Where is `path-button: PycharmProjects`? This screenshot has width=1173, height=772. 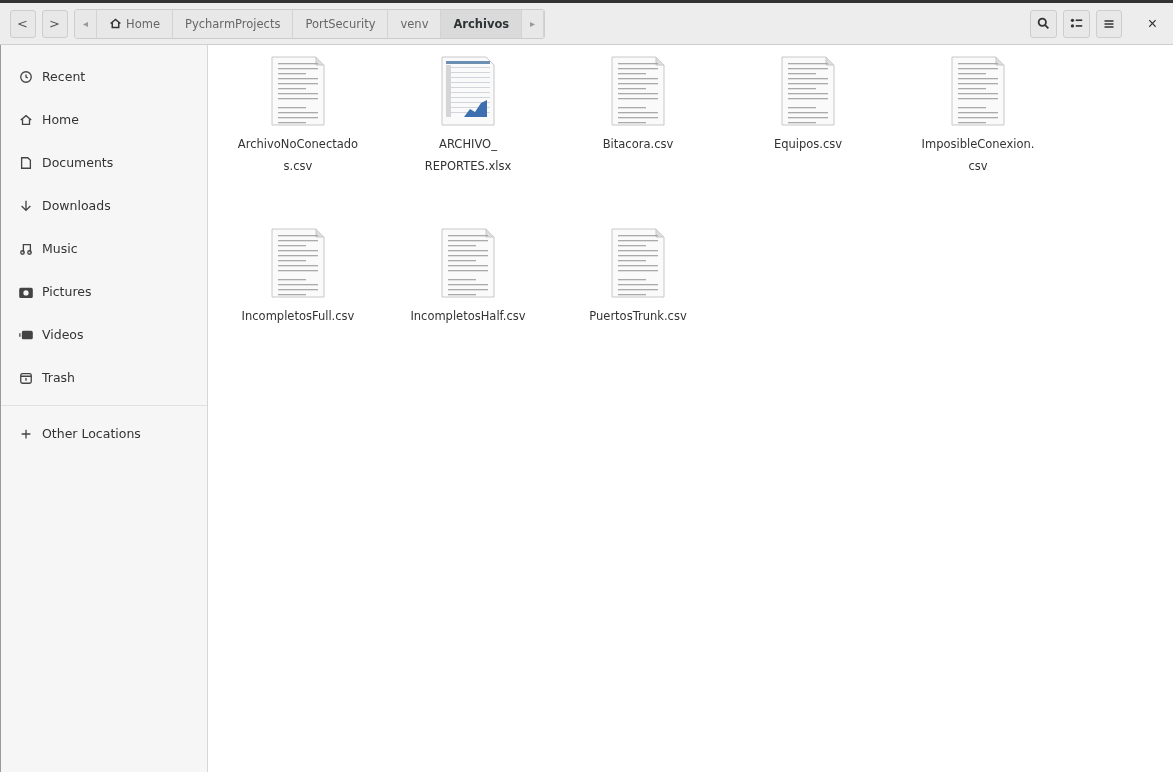 path-button: PycharmProjects is located at coordinates (233, 23).